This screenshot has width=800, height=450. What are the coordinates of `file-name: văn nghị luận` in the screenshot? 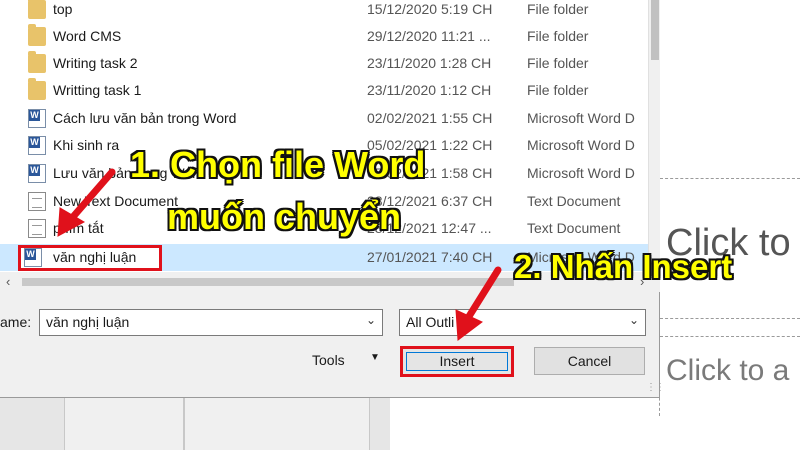 It's located at (95, 257).